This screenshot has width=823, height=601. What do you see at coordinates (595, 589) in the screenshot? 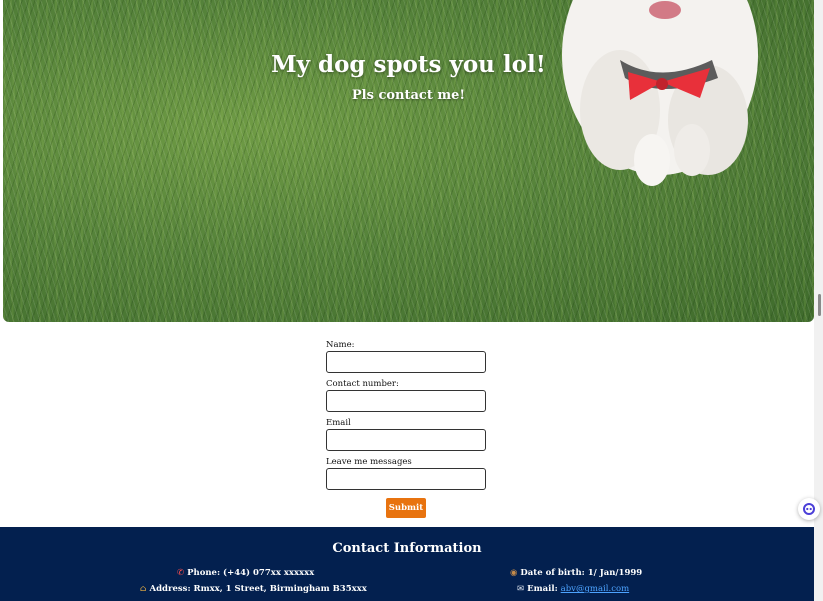
I see `email-link: abv@gmail.com` at bounding box center [595, 589].